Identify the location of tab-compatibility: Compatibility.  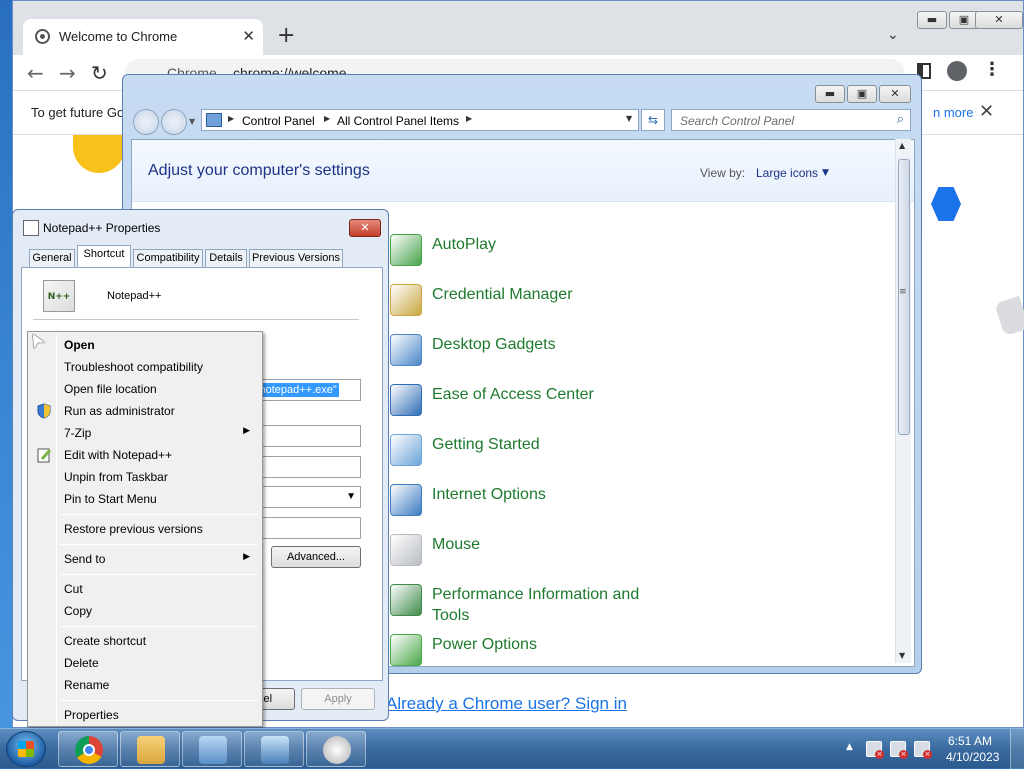
(168, 258).